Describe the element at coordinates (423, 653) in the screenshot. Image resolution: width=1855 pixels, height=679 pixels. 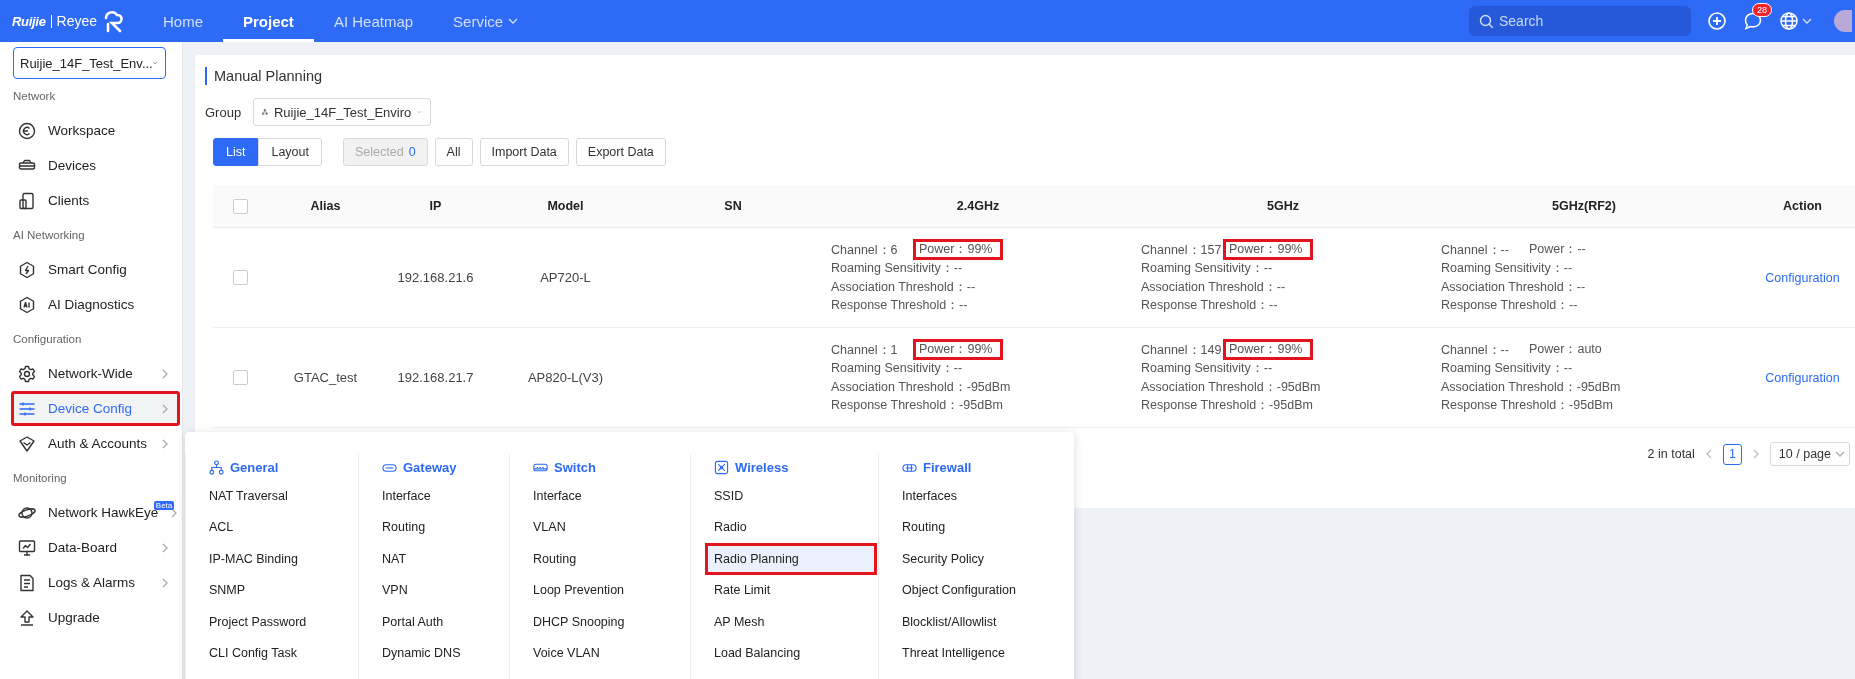
I see `menu-item: Dynamic DNS` at that location.